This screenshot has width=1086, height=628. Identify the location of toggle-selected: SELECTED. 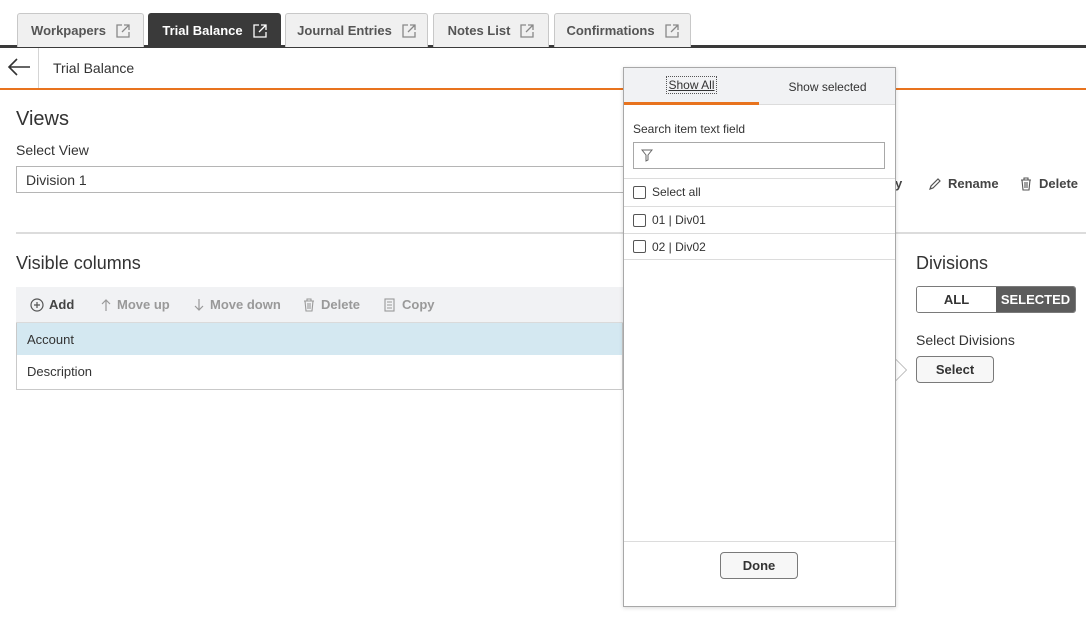
(1035, 299).